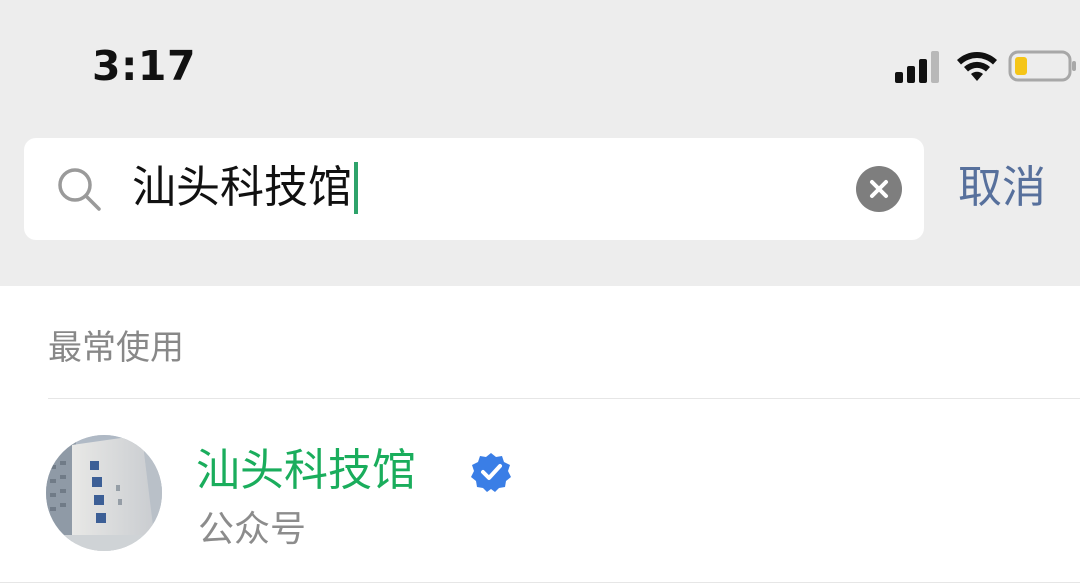  Describe the element at coordinates (491, 472) in the screenshot. I see `verified-badge-icon` at that location.